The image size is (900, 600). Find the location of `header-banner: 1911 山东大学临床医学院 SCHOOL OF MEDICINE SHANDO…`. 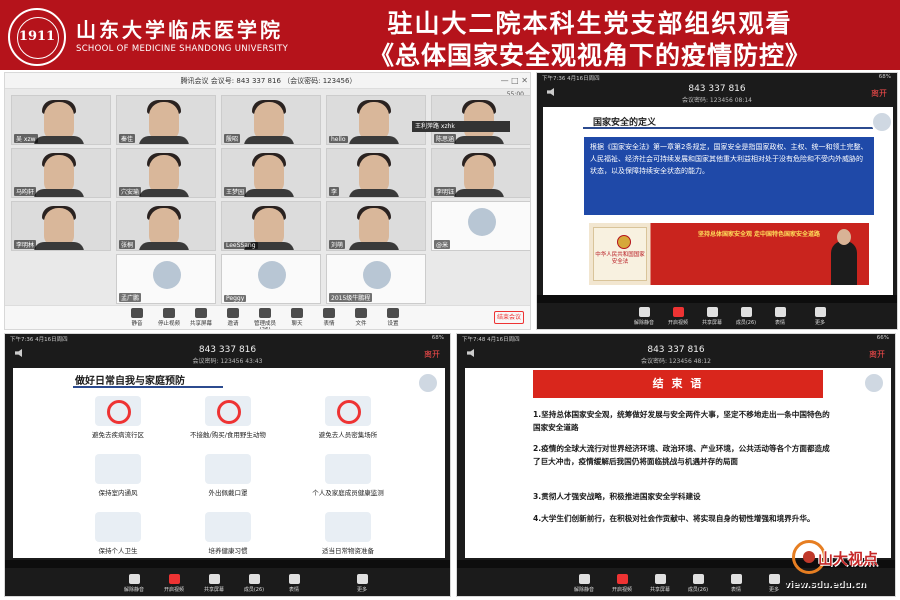

header-banner: 1911 山东大学临床医学院 SCHOOL OF MEDICINE SHANDO… is located at coordinates (450, 35).